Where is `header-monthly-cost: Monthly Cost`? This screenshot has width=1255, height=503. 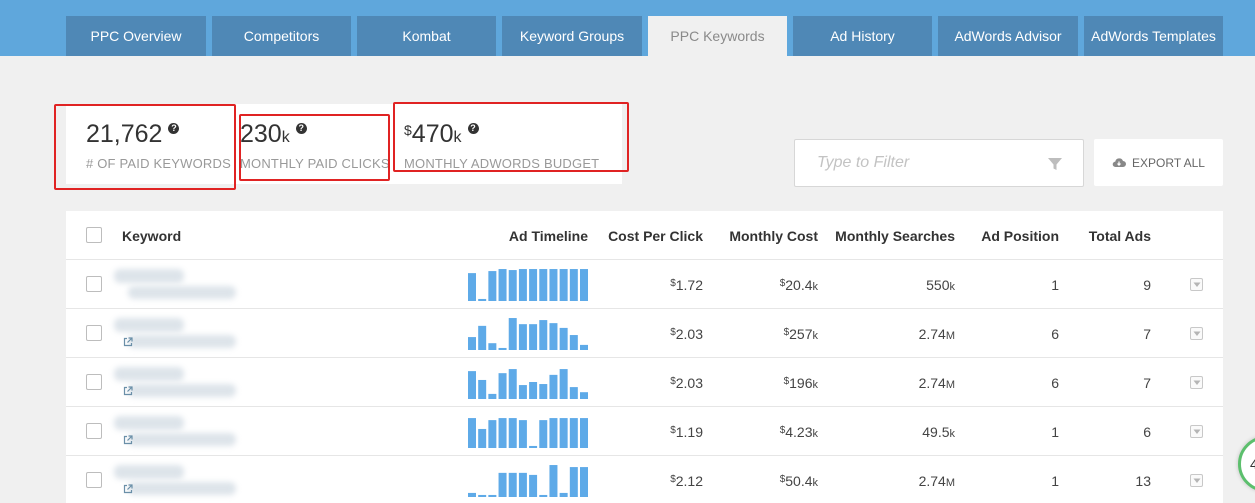 header-monthly-cost: Monthly Cost is located at coordinates (764, 236).